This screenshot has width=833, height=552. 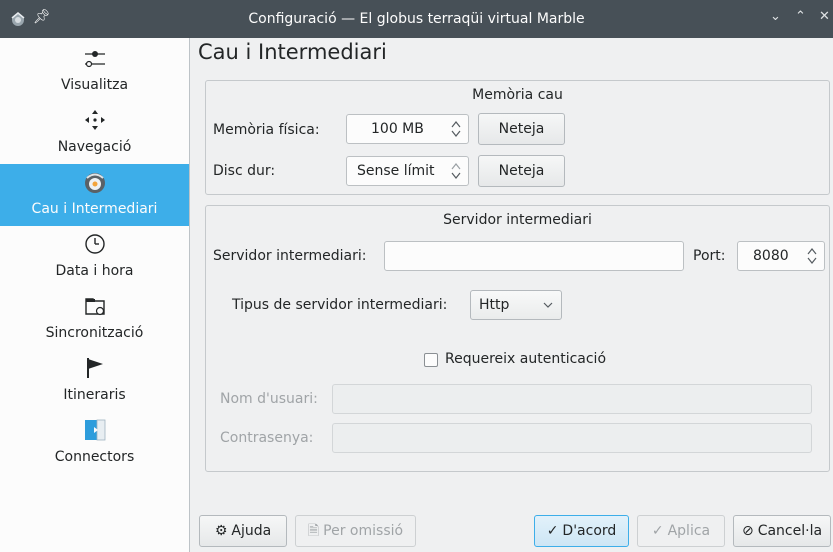 What do you see at coordinates (94, 257) in the screenshot?
I see `sidebar-item-data-i-hora: Data i hora` at bounding box center [94, 257].